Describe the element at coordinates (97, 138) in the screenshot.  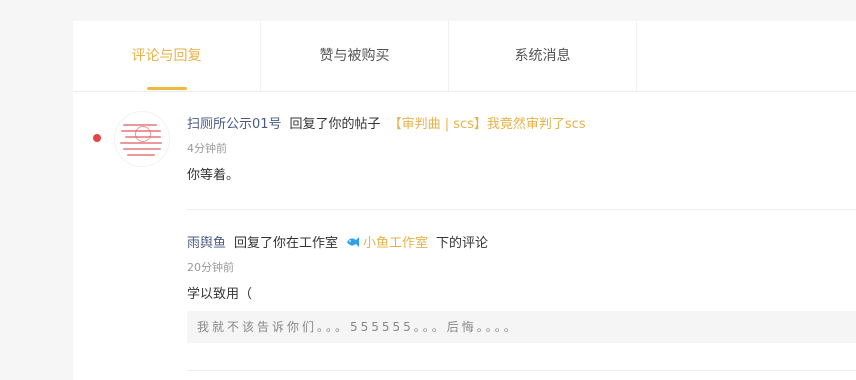
I see `unread-dot` at that location.